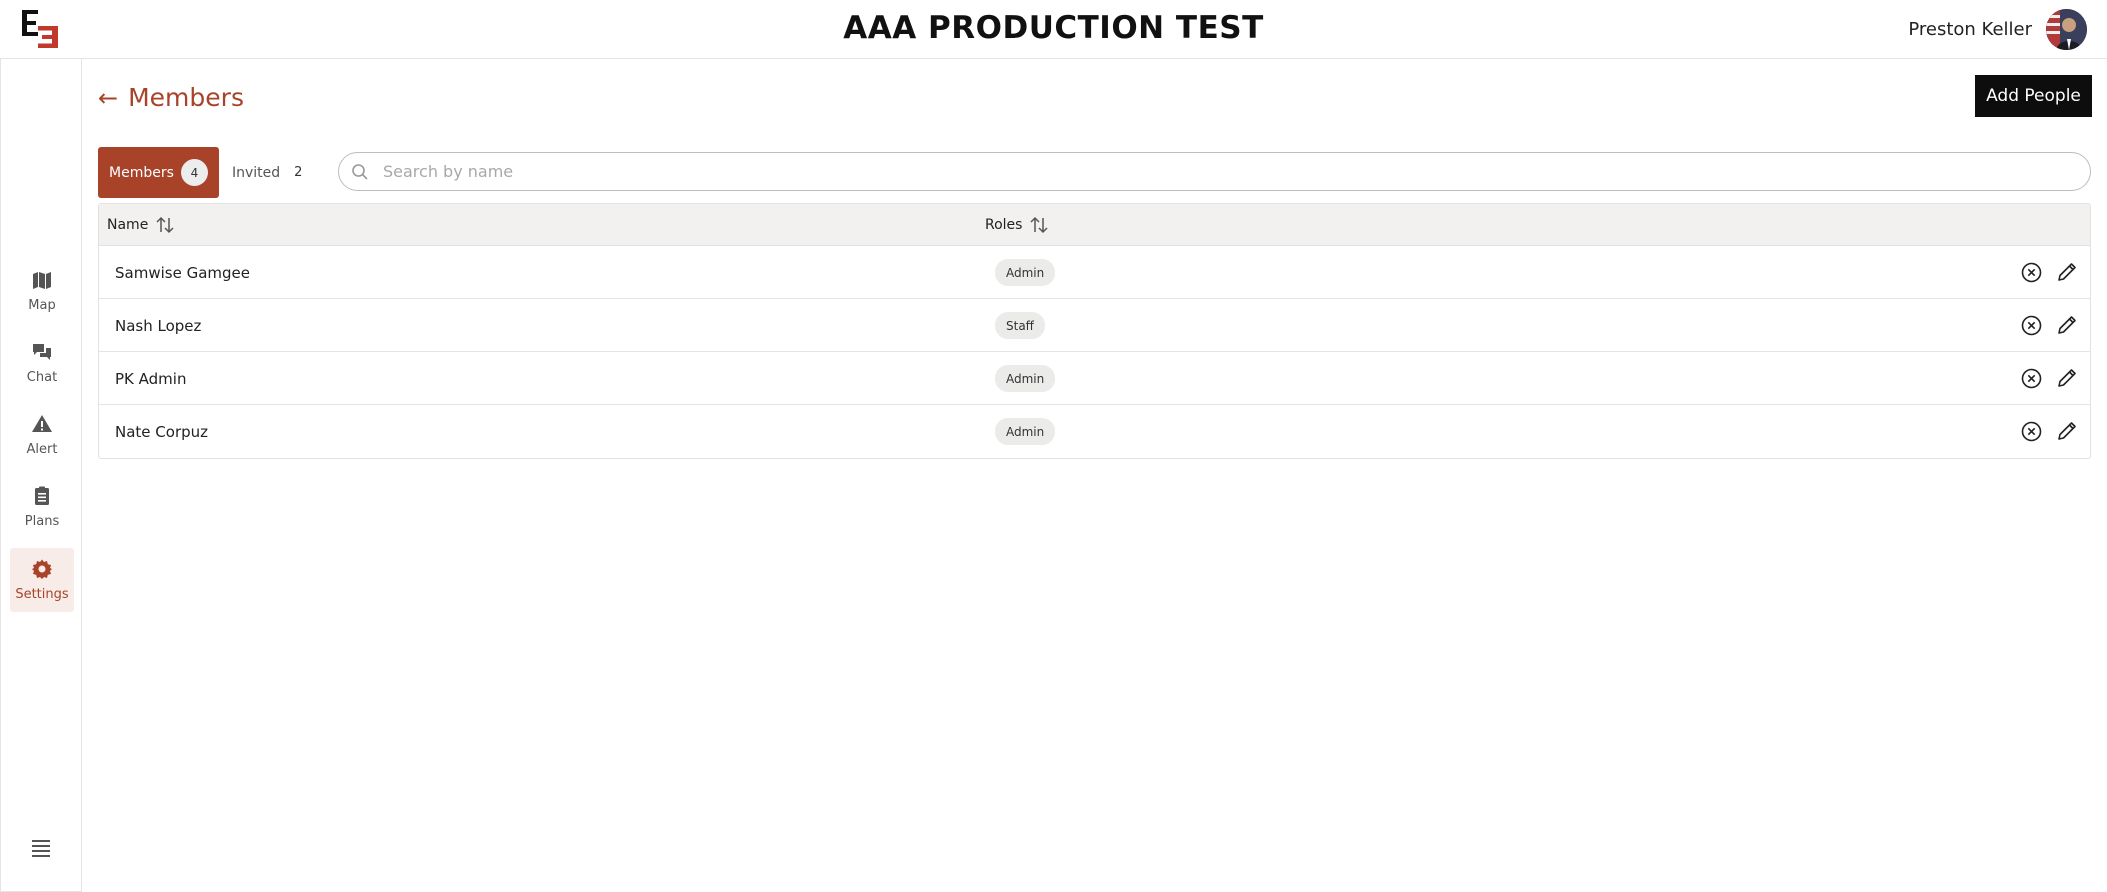  What do you see at coordinates (42, 305) in the screenshot?
I see `sidebar-item-label: Map` at bounding box center [42, 305].